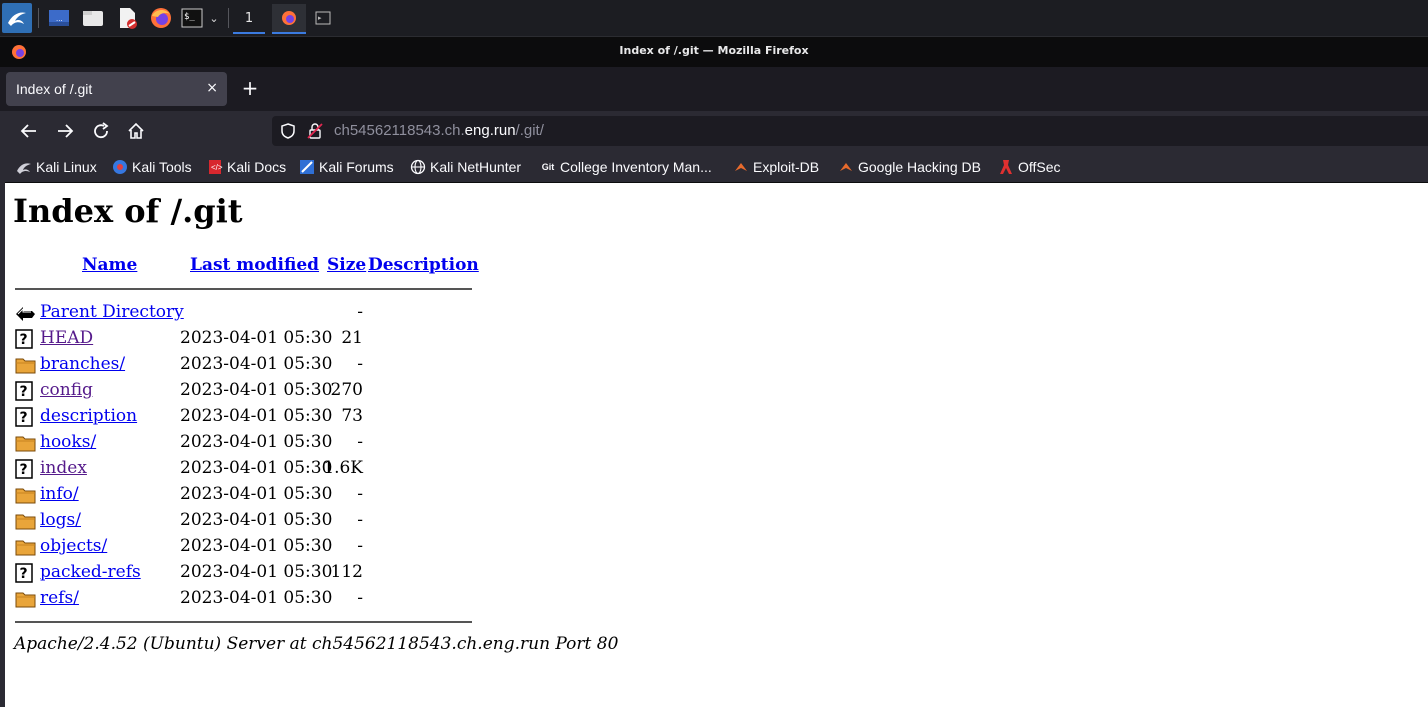 The width and height of the screenshot is (1428, 707). What do you see at coordinates (323, 18) in the screenshot?
I see `terminal-window-button: ▸` at bounding box center [323, 18].